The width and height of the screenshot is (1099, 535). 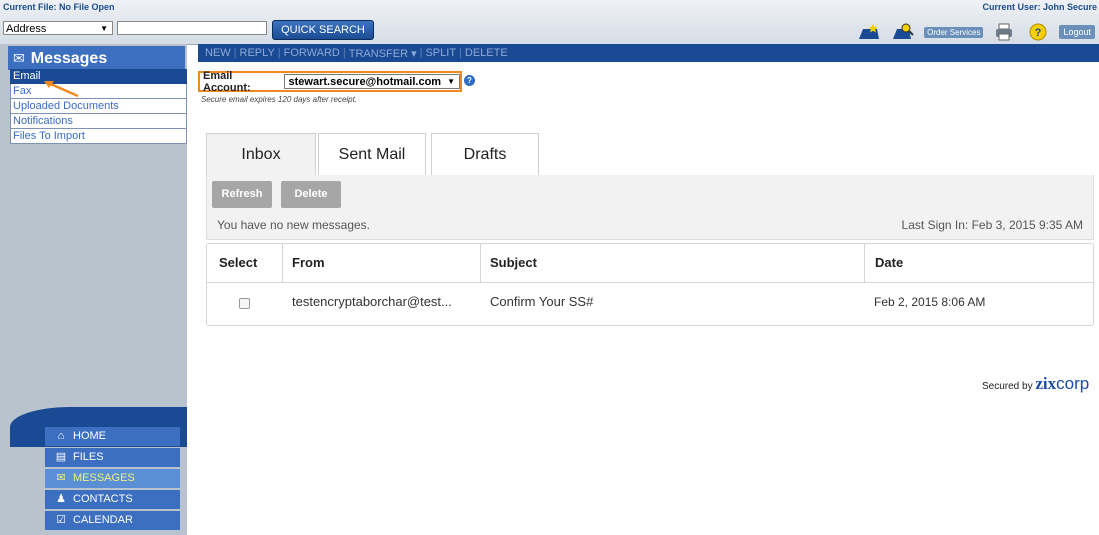 What do you see at coordinates (103, 520) in the screenshot?
I see `nav-calendar-label: CALENDAR` at bounding box center [103, 520].